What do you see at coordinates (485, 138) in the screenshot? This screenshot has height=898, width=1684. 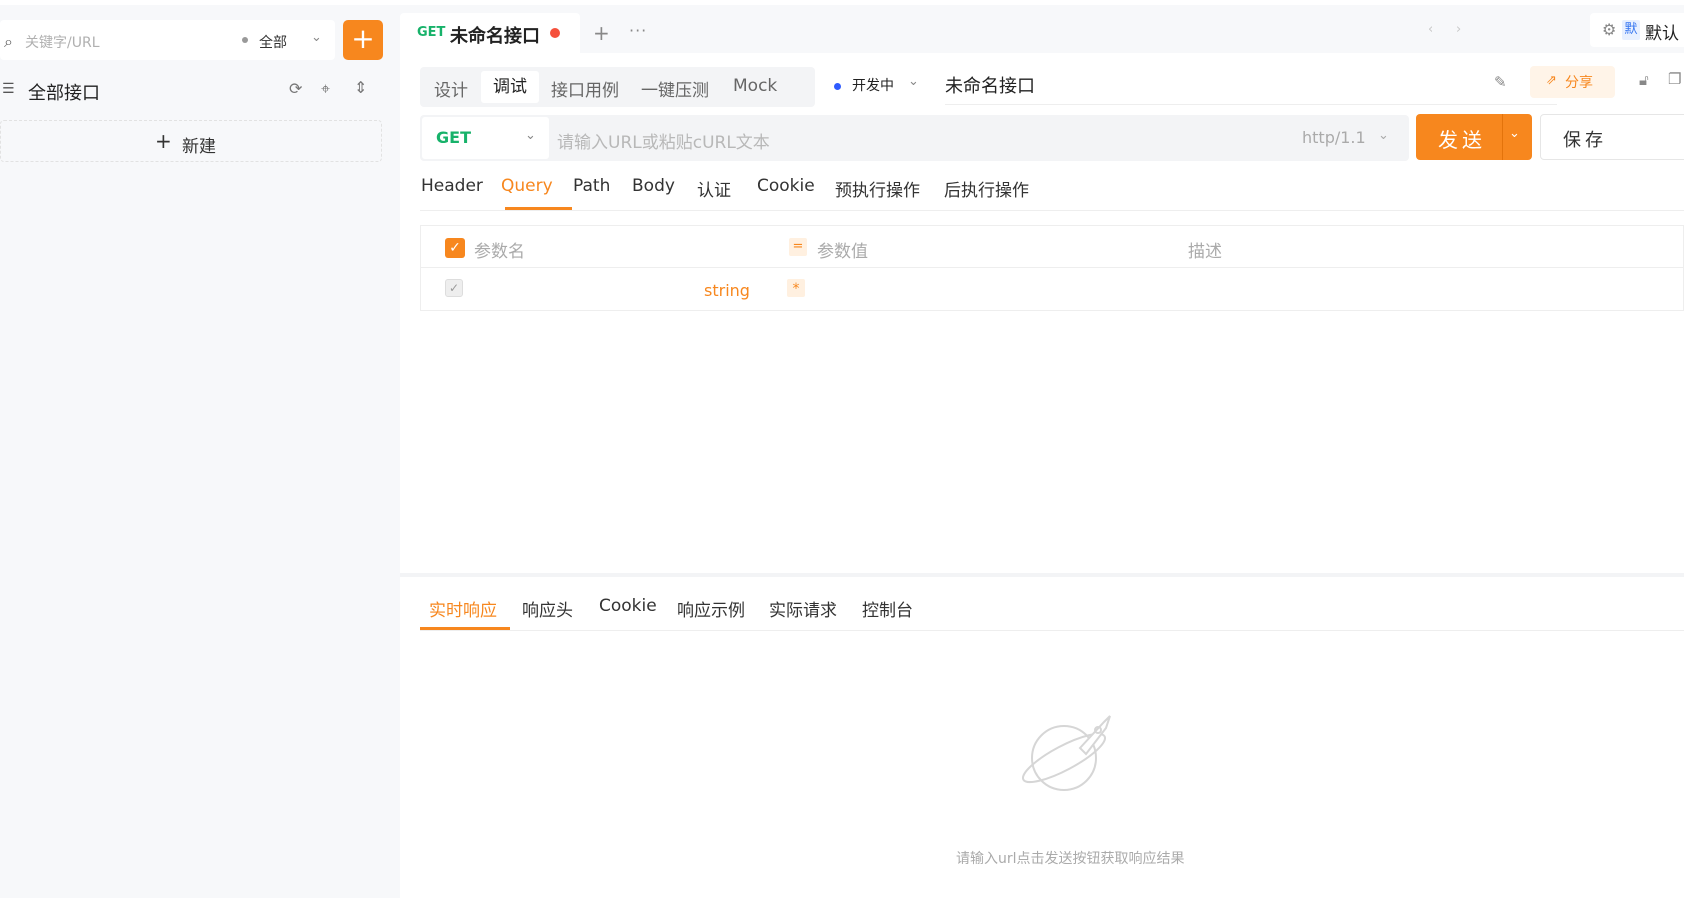 I see `method-select: GET ⌄` at bounding box center [485, 138].